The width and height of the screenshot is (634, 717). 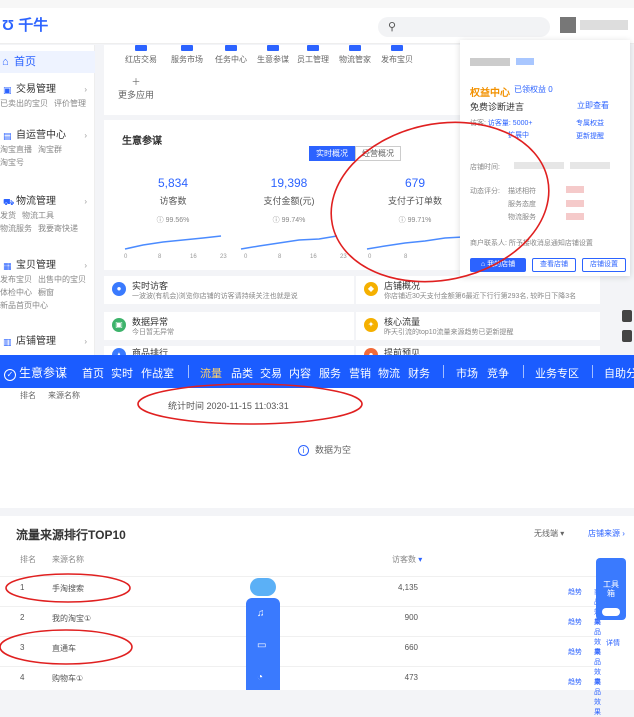 I want to click on nav-item-home: 首页, so click(x=93, y=373).